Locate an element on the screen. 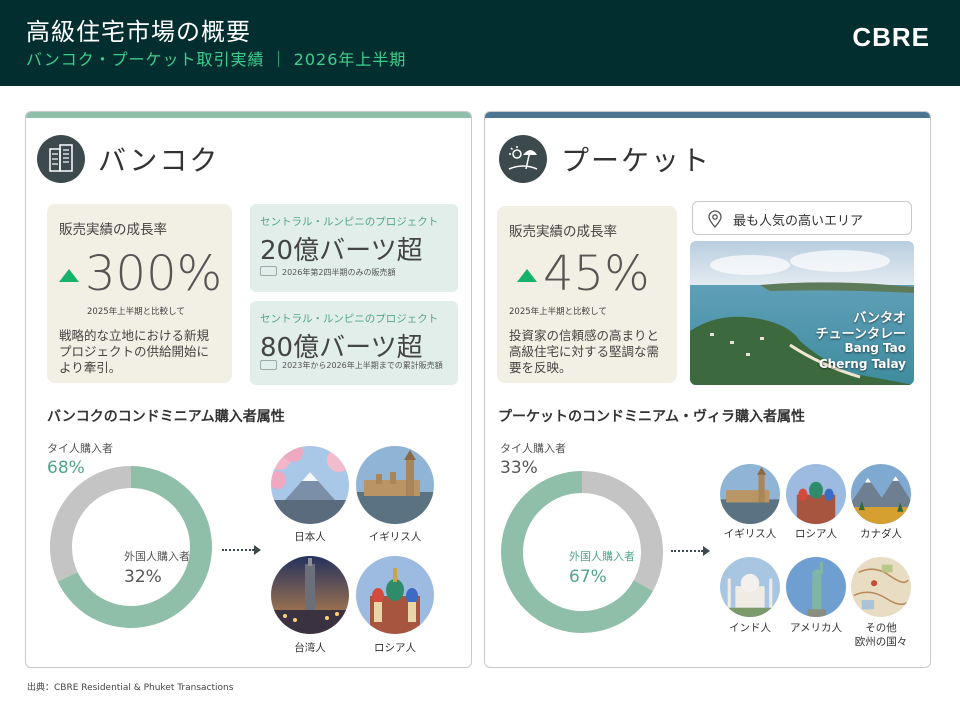 This screenshot has width=960, height=720. phuket-accent-bar is located at coordinates (707, 115).